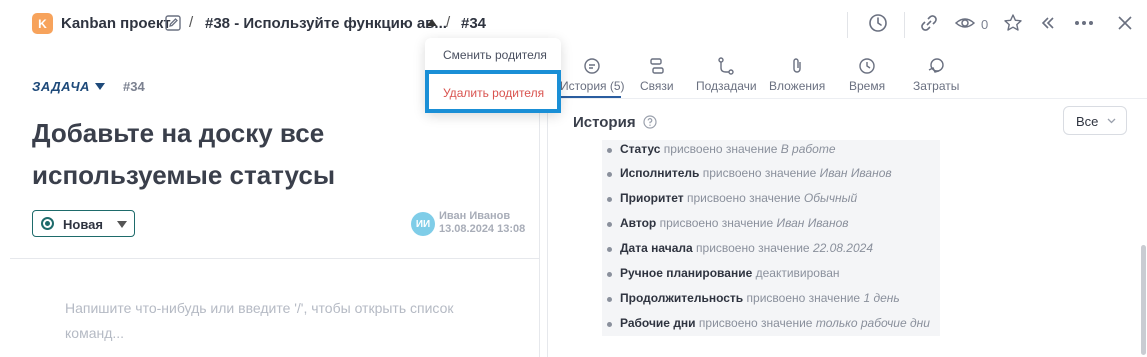 The image size is (1147, 357). Describe the element at coordinates (1125, 23) in the screenshot. I see `close-icon` at that location.